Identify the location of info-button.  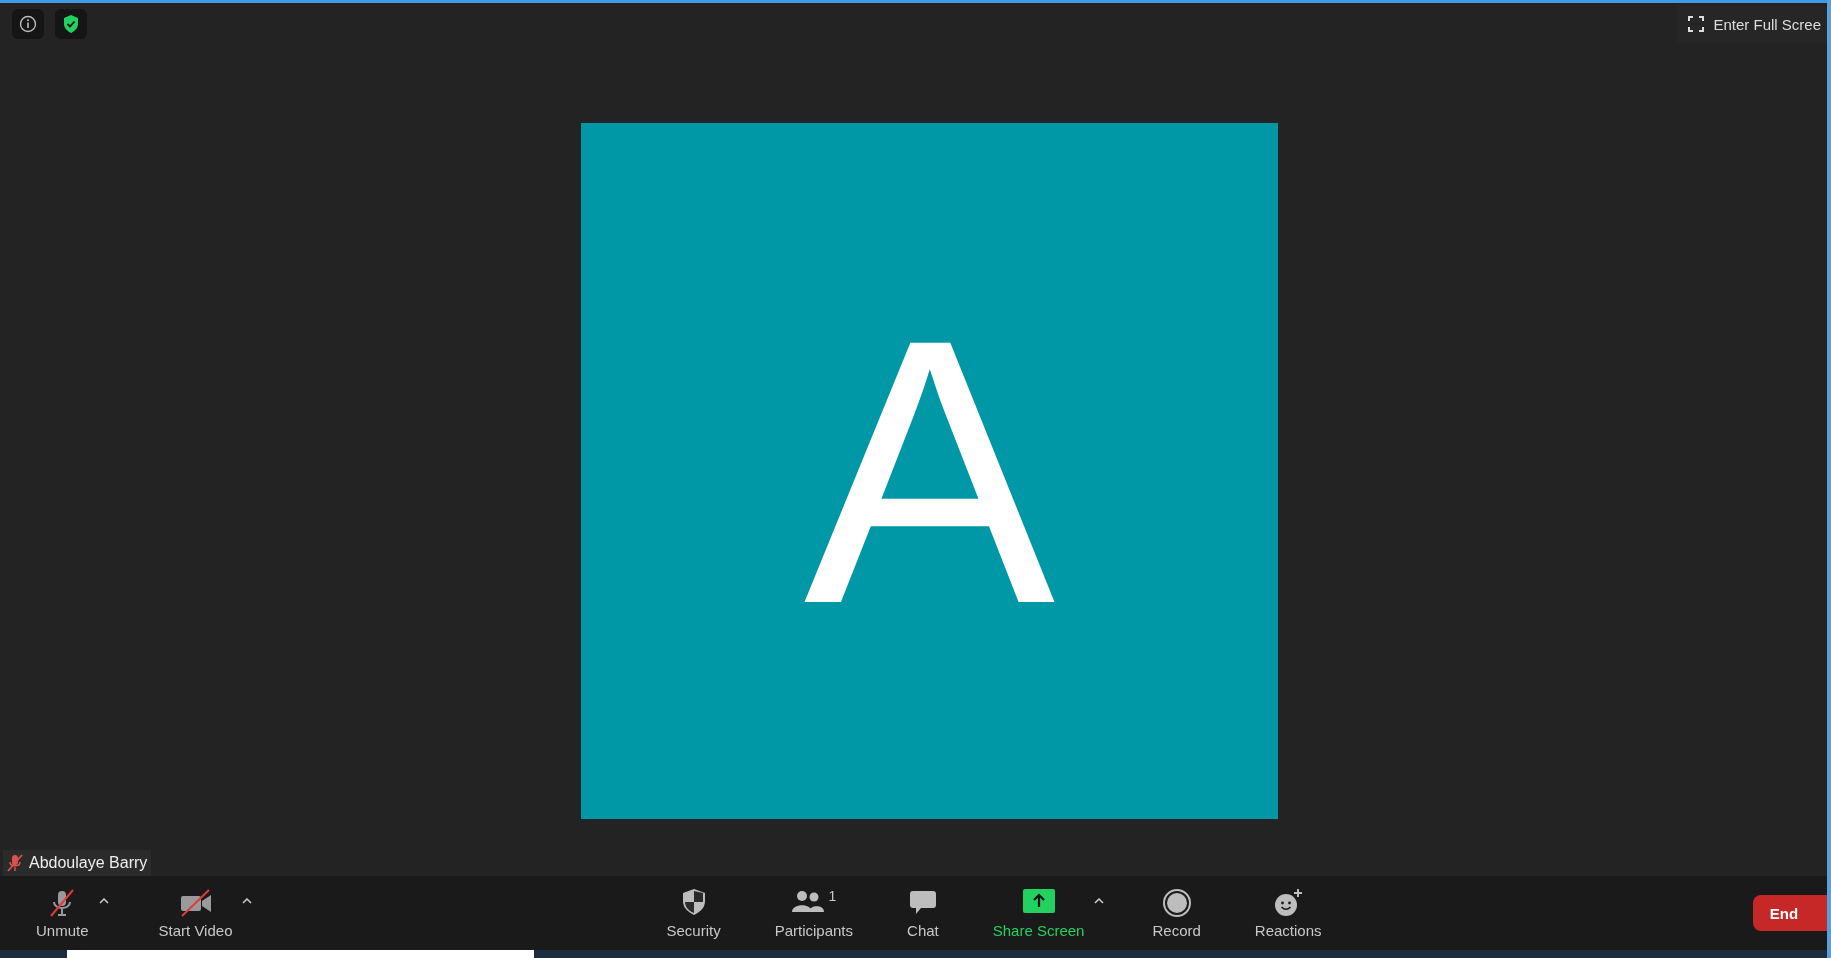
(28, 24).